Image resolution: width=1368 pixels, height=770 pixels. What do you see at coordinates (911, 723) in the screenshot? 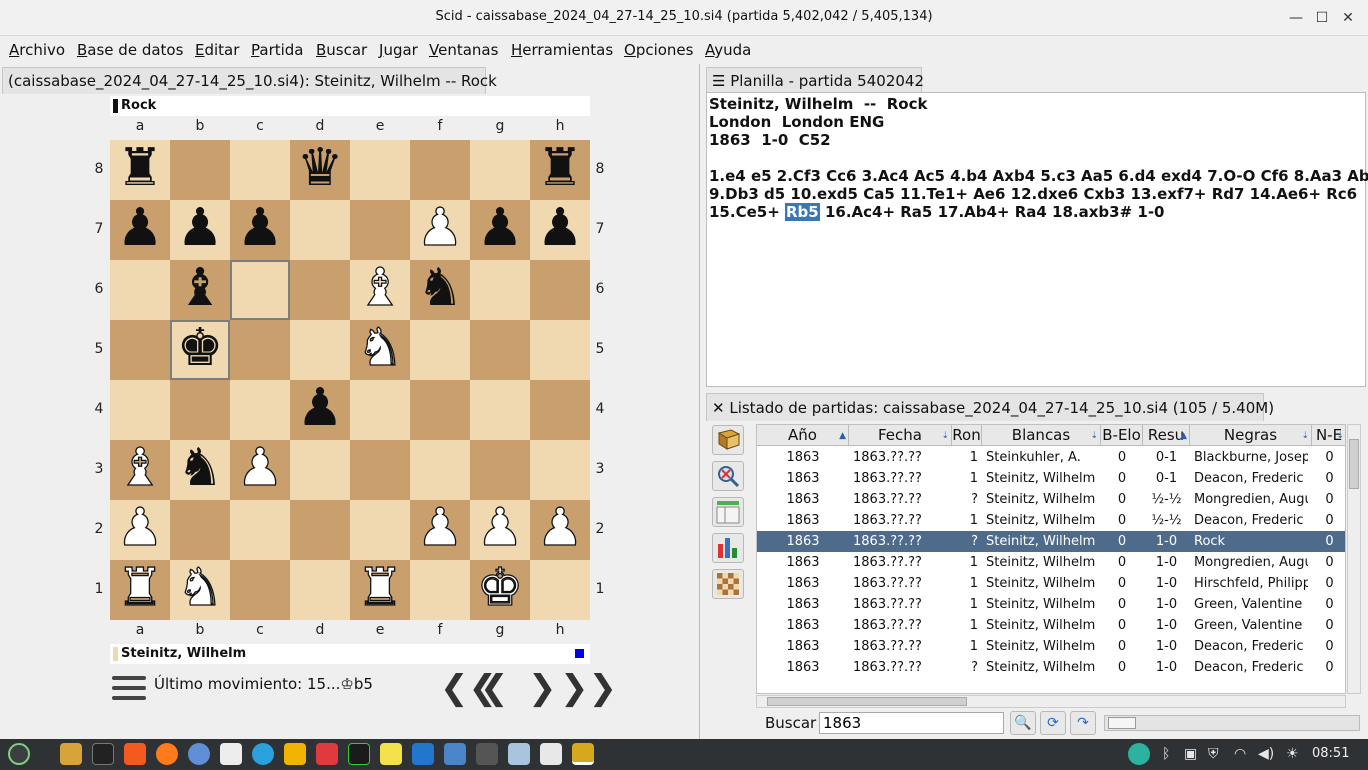
I see `search-input` at bounding box center [911, 723].